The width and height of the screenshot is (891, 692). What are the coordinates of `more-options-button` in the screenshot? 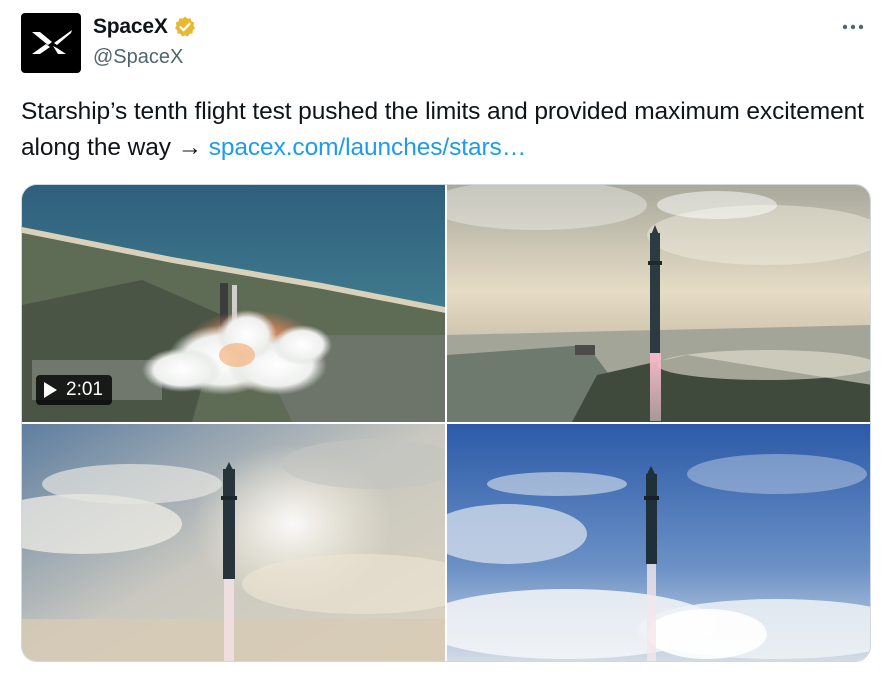 It's located at (853, 27).